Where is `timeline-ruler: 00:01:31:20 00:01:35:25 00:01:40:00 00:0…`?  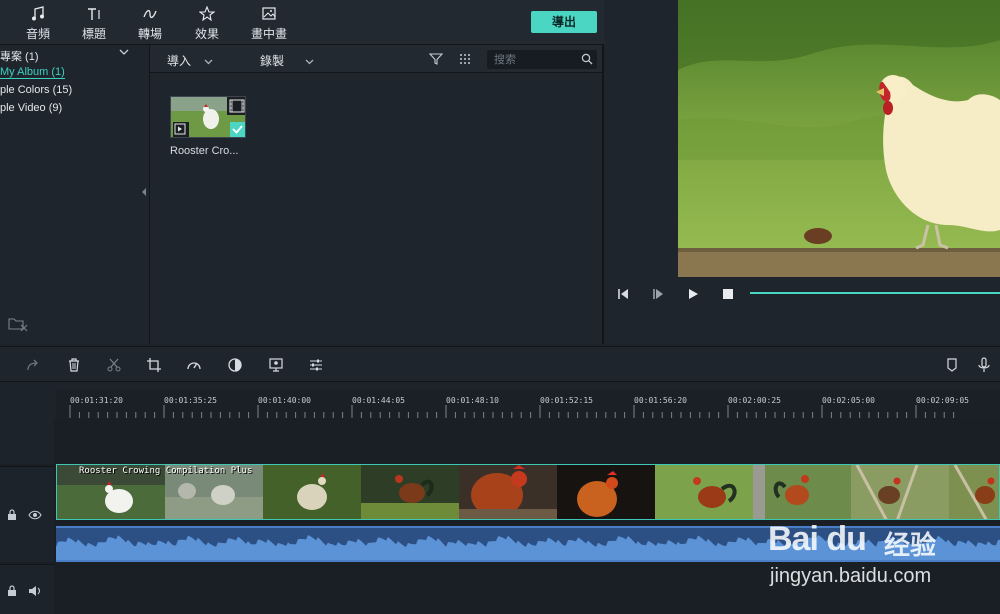
timeline-ruler: 00:01:31:20 00:01:35:25 00:01:40:00 00:0… is located at coordinates (528, 404).